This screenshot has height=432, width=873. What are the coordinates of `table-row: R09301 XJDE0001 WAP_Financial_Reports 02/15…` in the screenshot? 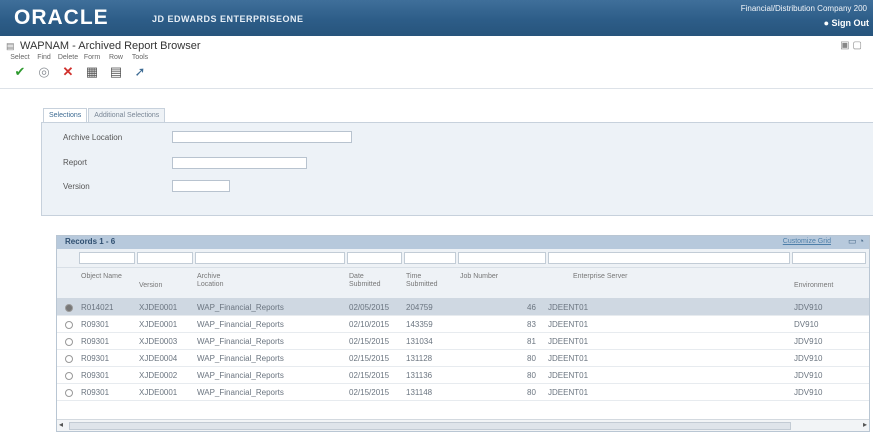 It's located at (463, 392).